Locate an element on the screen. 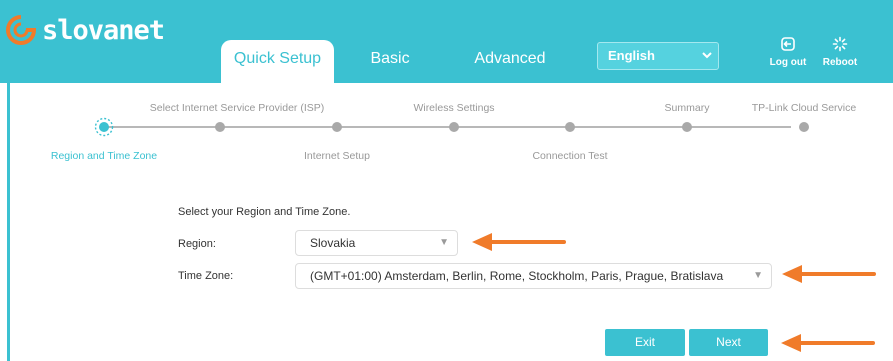 The image size is (893, 361). form-prompt: Select your Region and Time Zone. is located at coordinates (264, 212).